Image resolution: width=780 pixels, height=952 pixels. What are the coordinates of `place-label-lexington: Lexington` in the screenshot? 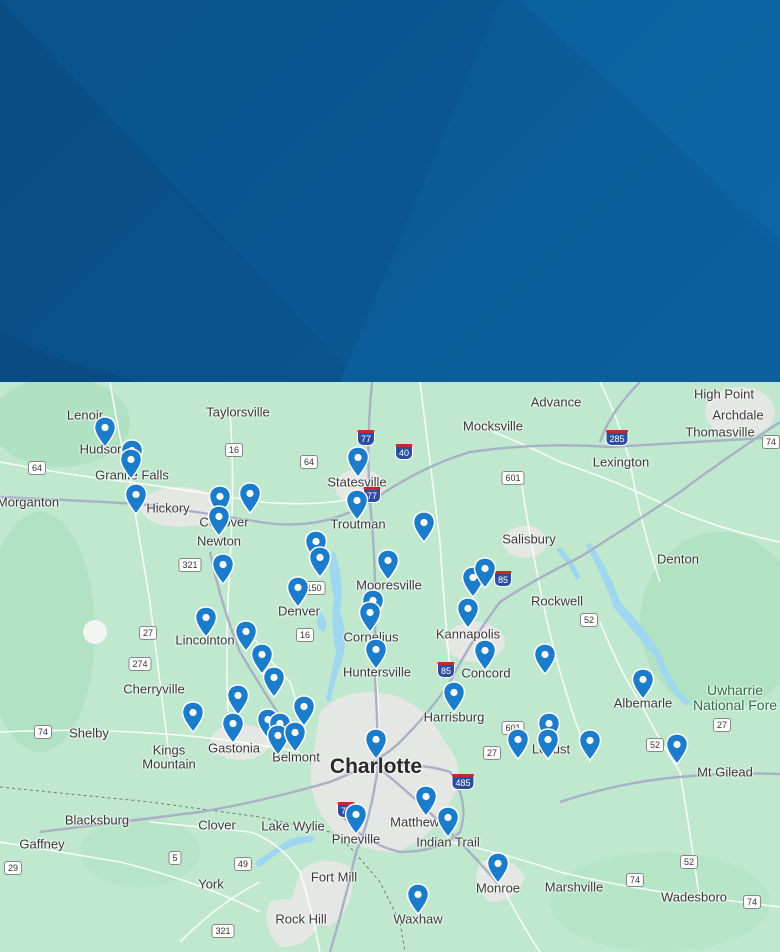 It's located at (621, 462).